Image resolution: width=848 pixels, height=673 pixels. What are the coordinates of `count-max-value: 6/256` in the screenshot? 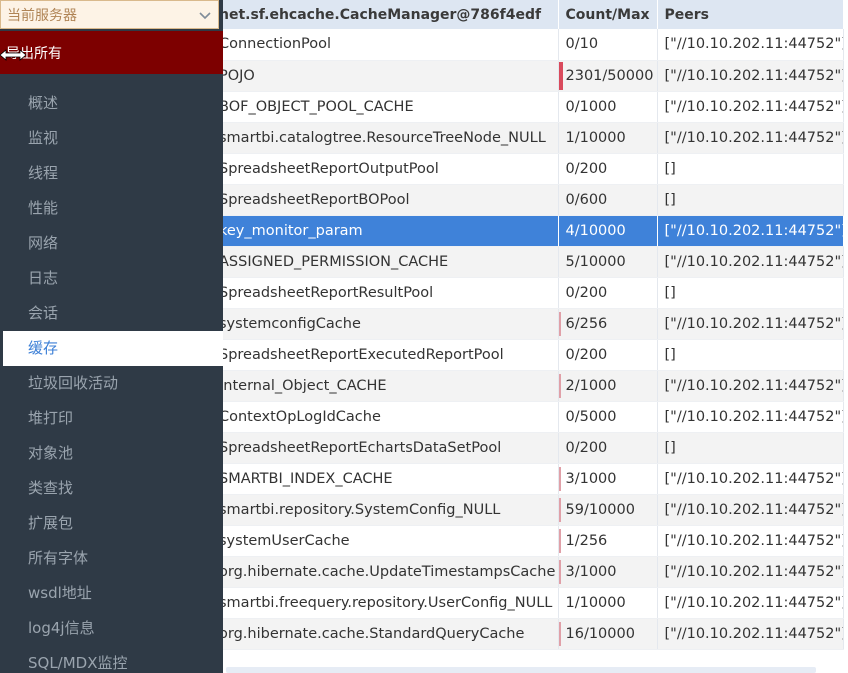 It's located at (586, 323).